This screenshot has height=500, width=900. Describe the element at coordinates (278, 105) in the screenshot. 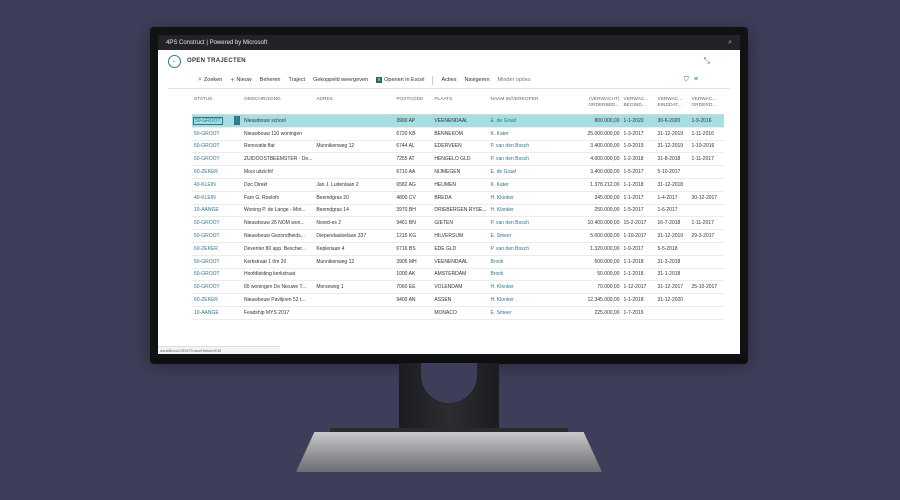

I see `col-description: OMSCHRIJVING` at that location.